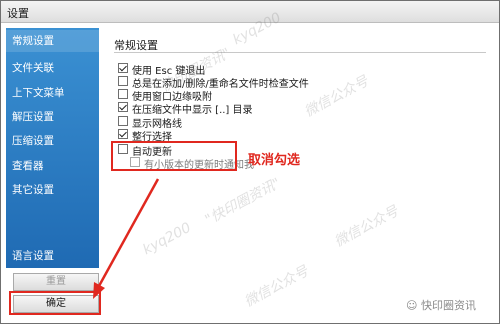  I want to click on sidebar-item-viewer: 查看器, so click(28, 165).